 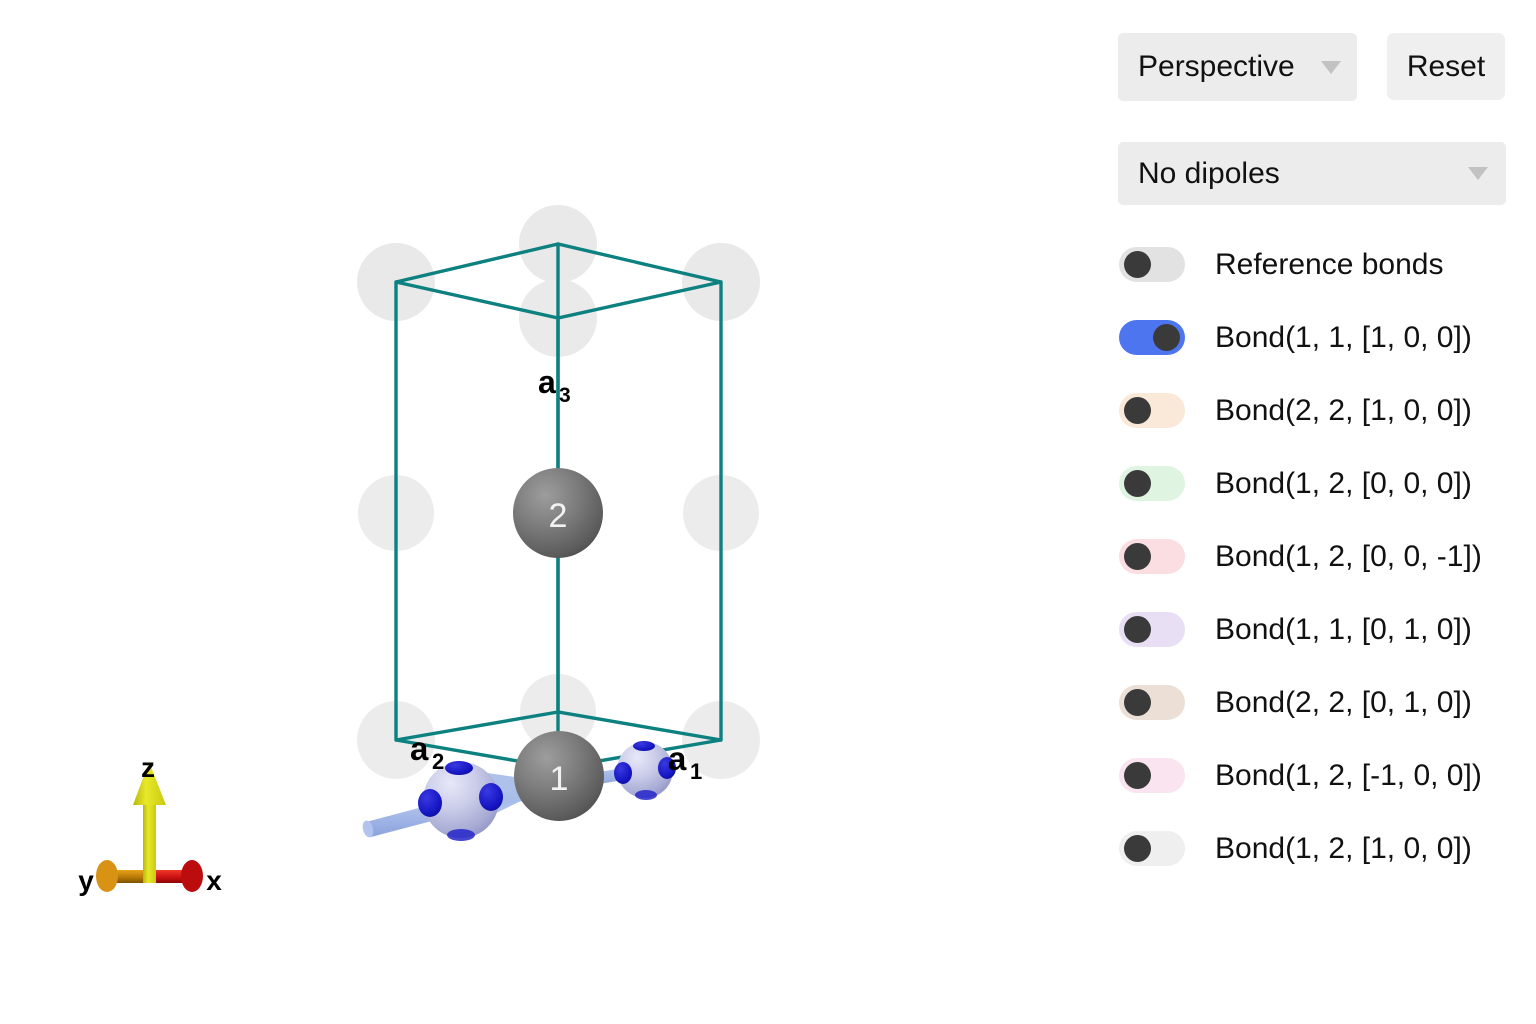 I want to click on axis-y-arrow, so click(x=122, y=876).